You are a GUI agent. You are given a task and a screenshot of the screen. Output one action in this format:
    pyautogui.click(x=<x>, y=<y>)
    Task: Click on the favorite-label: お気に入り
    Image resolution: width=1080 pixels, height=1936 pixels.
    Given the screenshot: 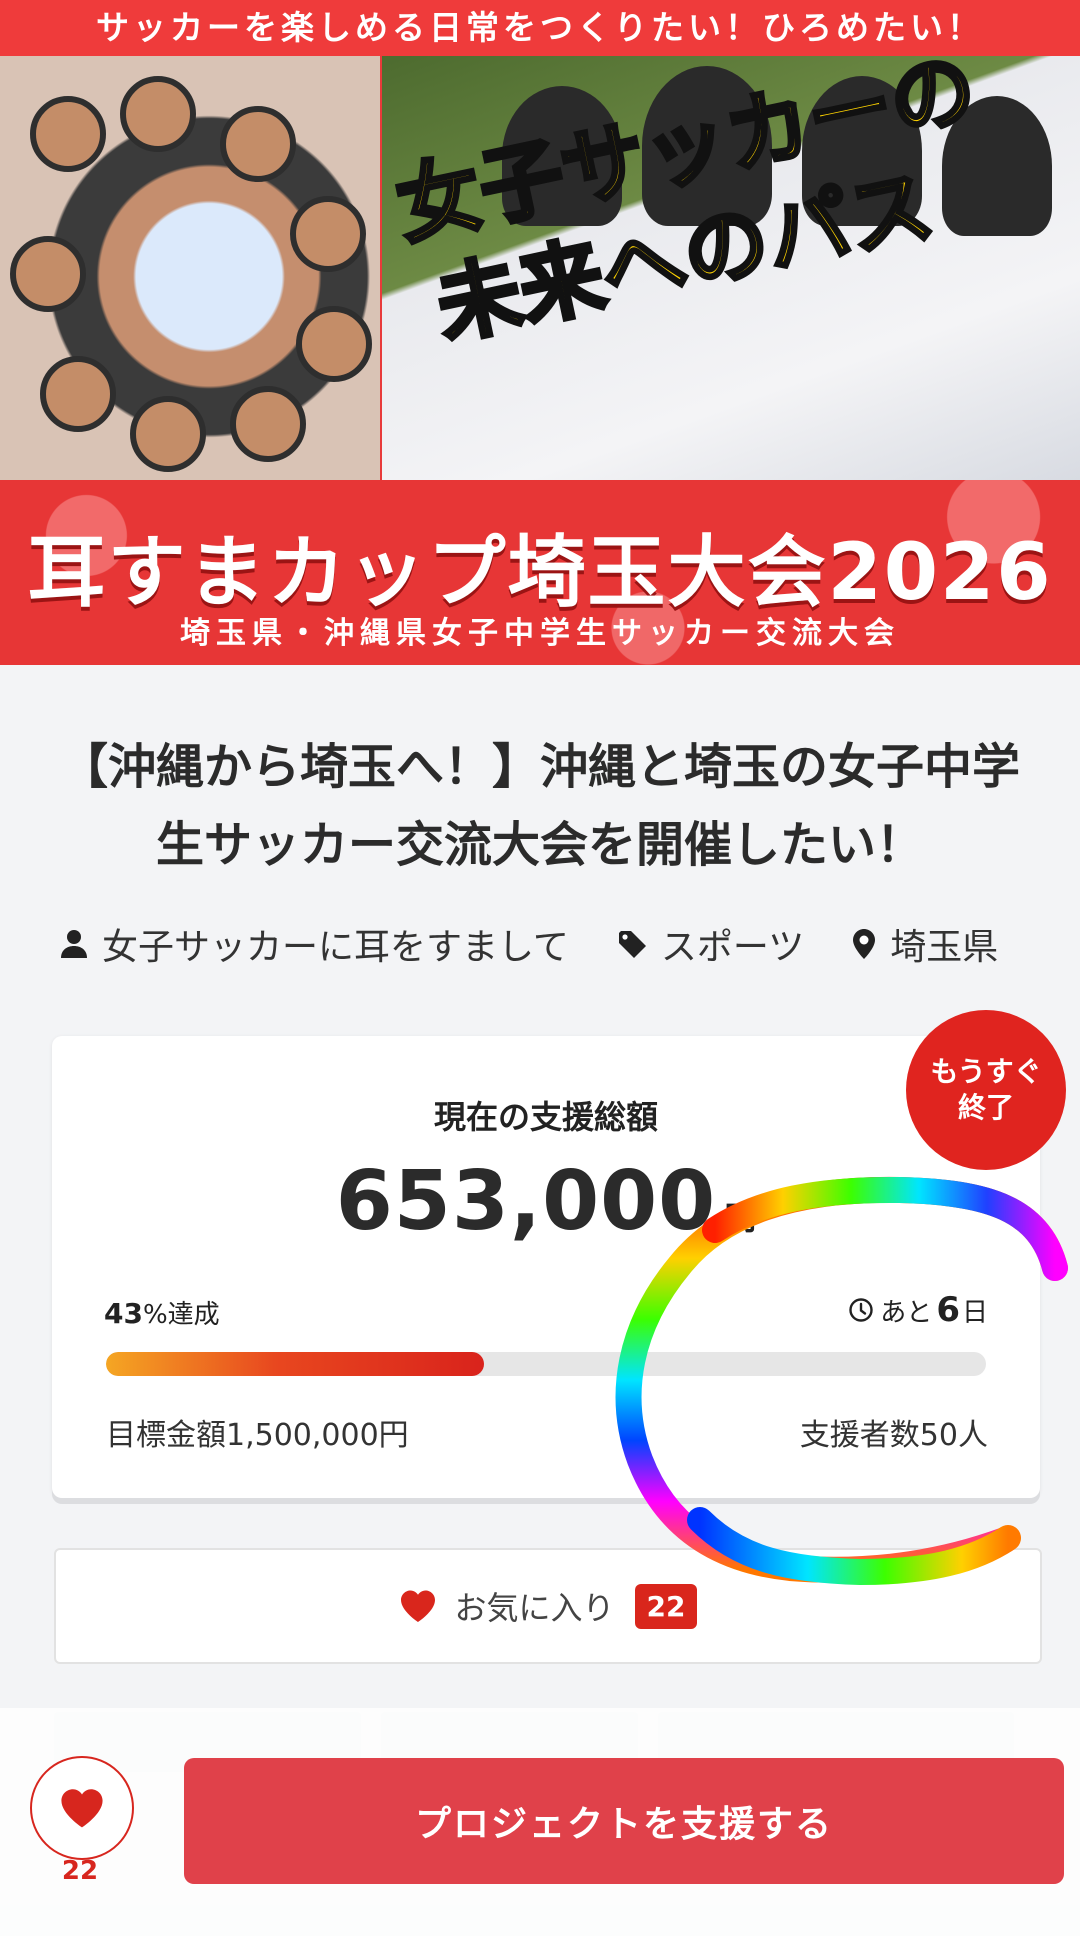 What is the action you would take?
    pyautogui.click(x=534, y=1608)
    